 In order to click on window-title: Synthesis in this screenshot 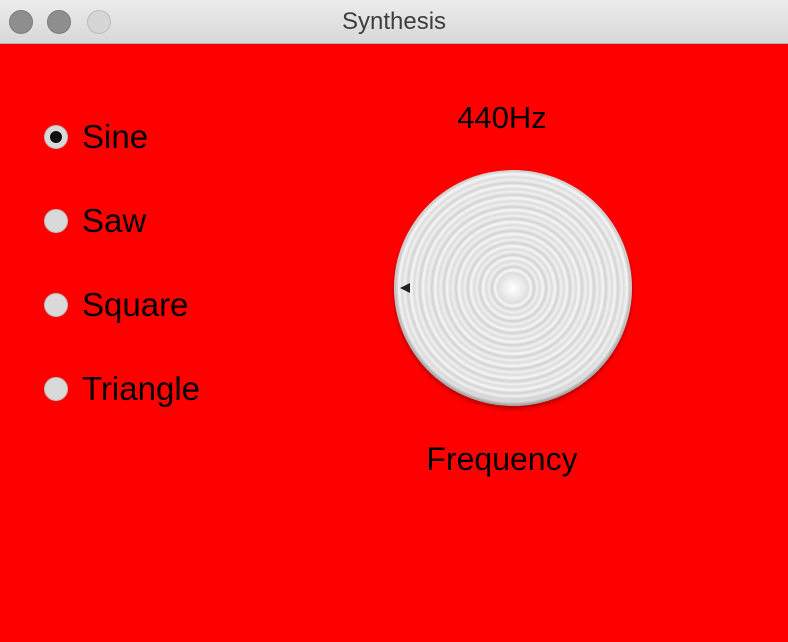, I will do `click(394, 21)`.